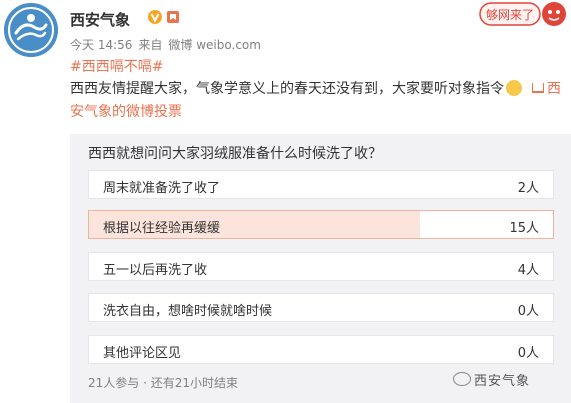 This screenshot has height=403, width=571. I want to click on sticker-text: 够网来了, so click(510, 15).